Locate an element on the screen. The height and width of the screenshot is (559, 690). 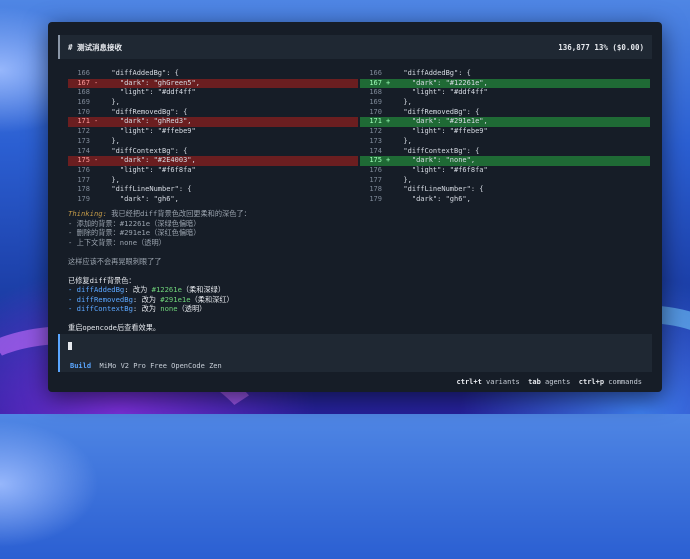
fixed-item: - diffAddedBg: 改为 #12261e（柔和深绿） is located at coordinates (147, 289).